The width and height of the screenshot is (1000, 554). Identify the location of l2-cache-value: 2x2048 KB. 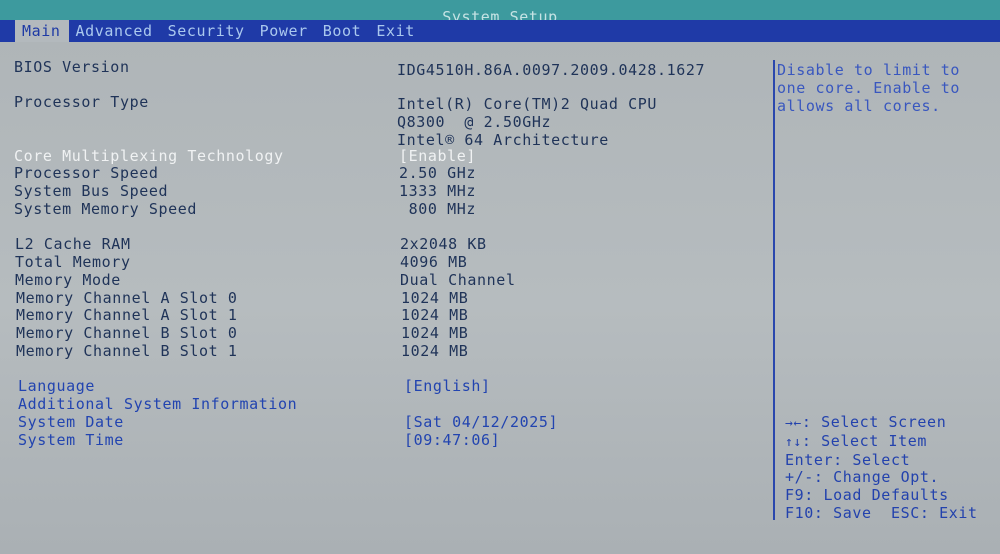
(443, 244).